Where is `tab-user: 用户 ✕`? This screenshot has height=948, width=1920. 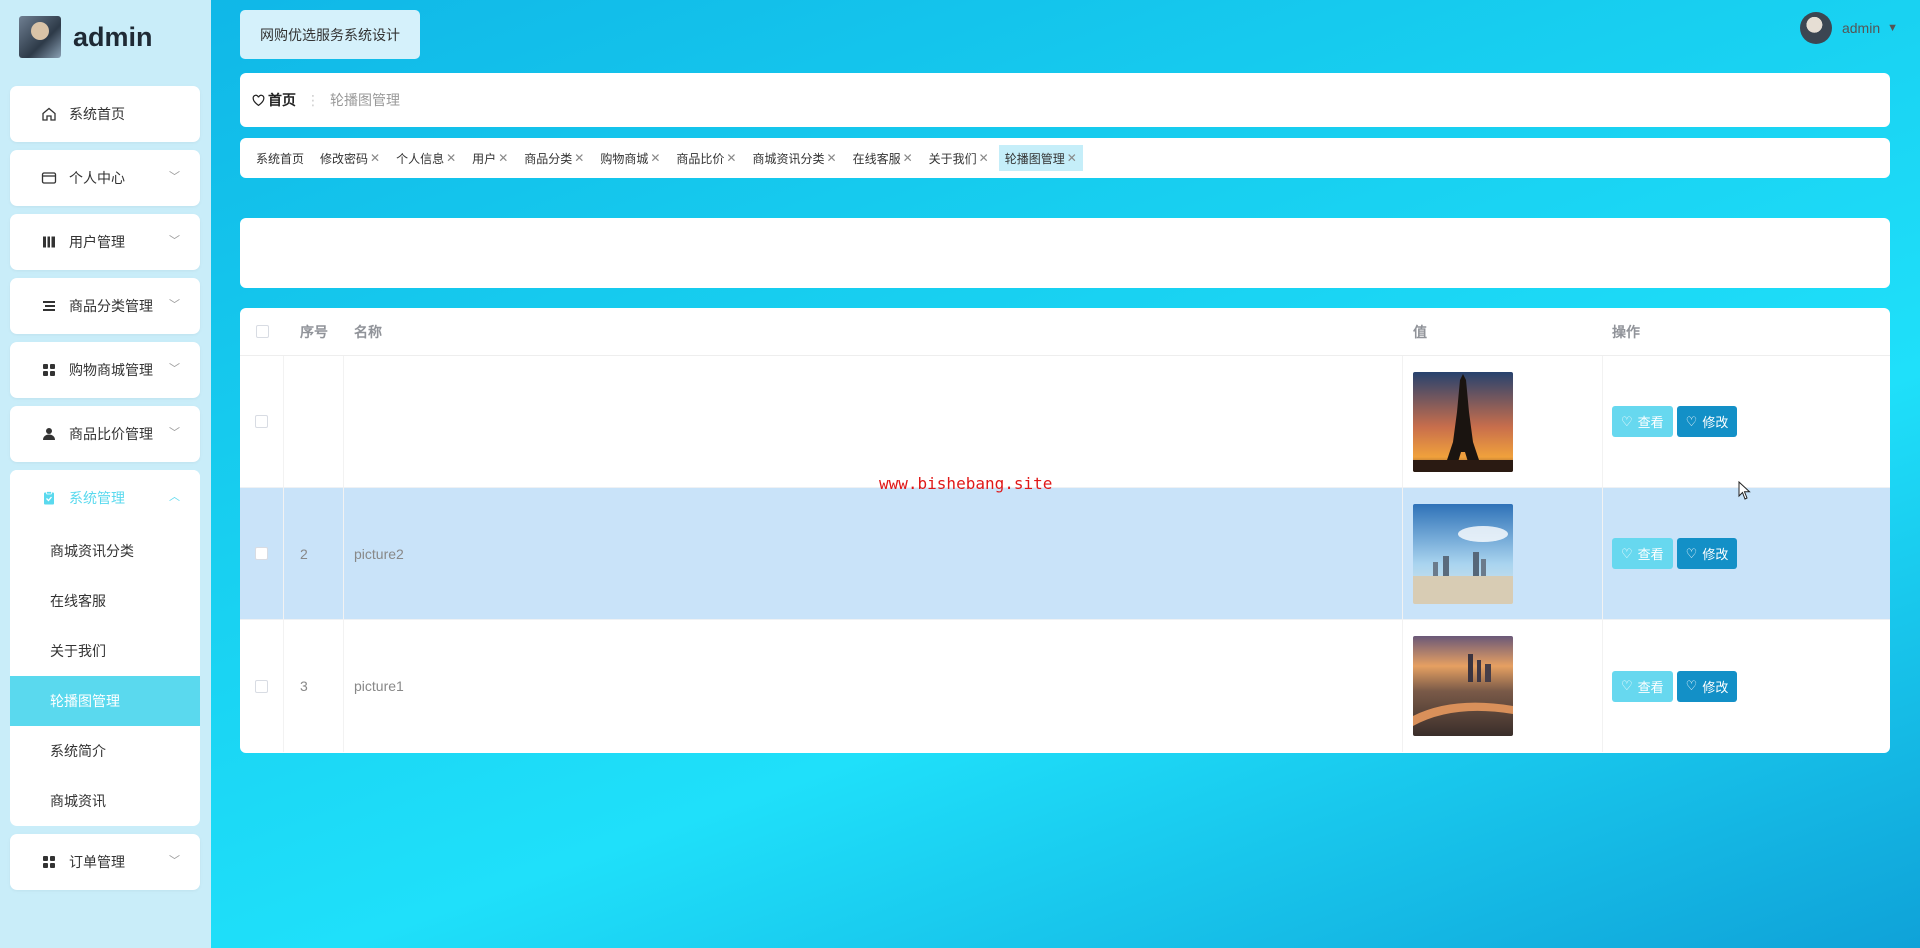 tab-user: 用户 ✕ is located at coordinates (490, 158).